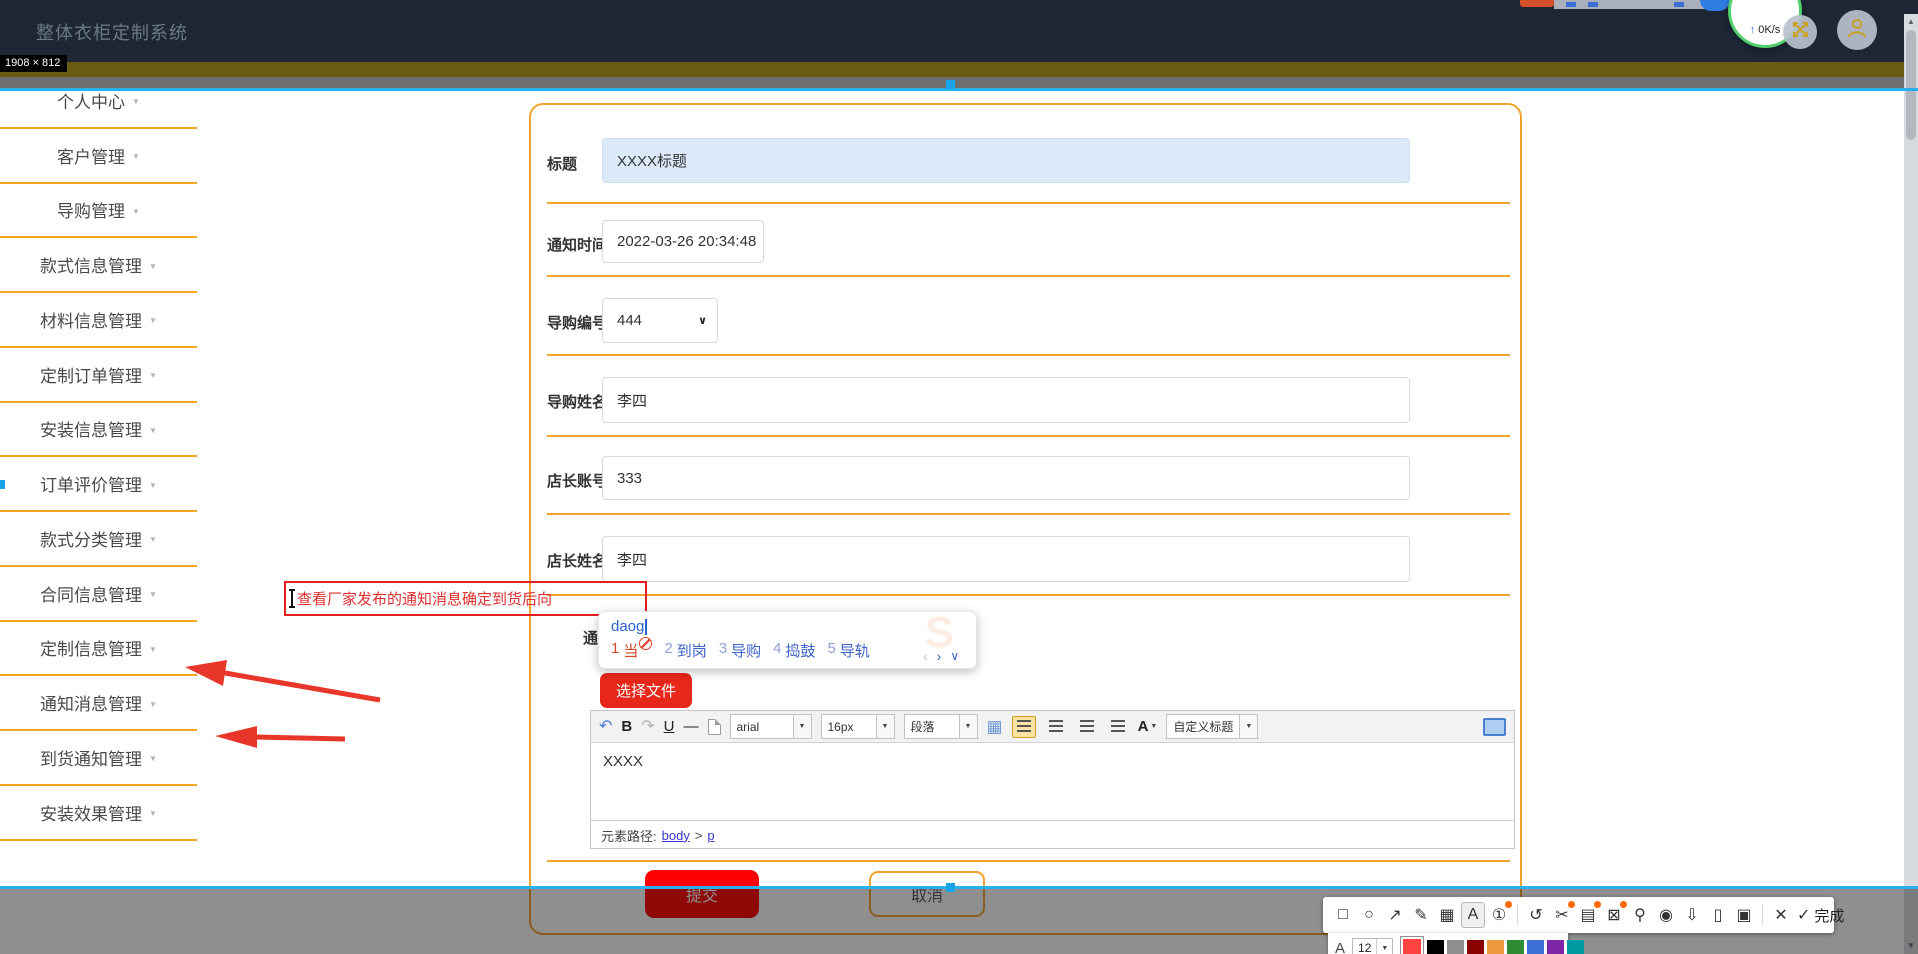  What do you see at coordinates (626, 726) in the screenshot?
I see `editor-bold-icon: B` at bounding box center [626, 726].